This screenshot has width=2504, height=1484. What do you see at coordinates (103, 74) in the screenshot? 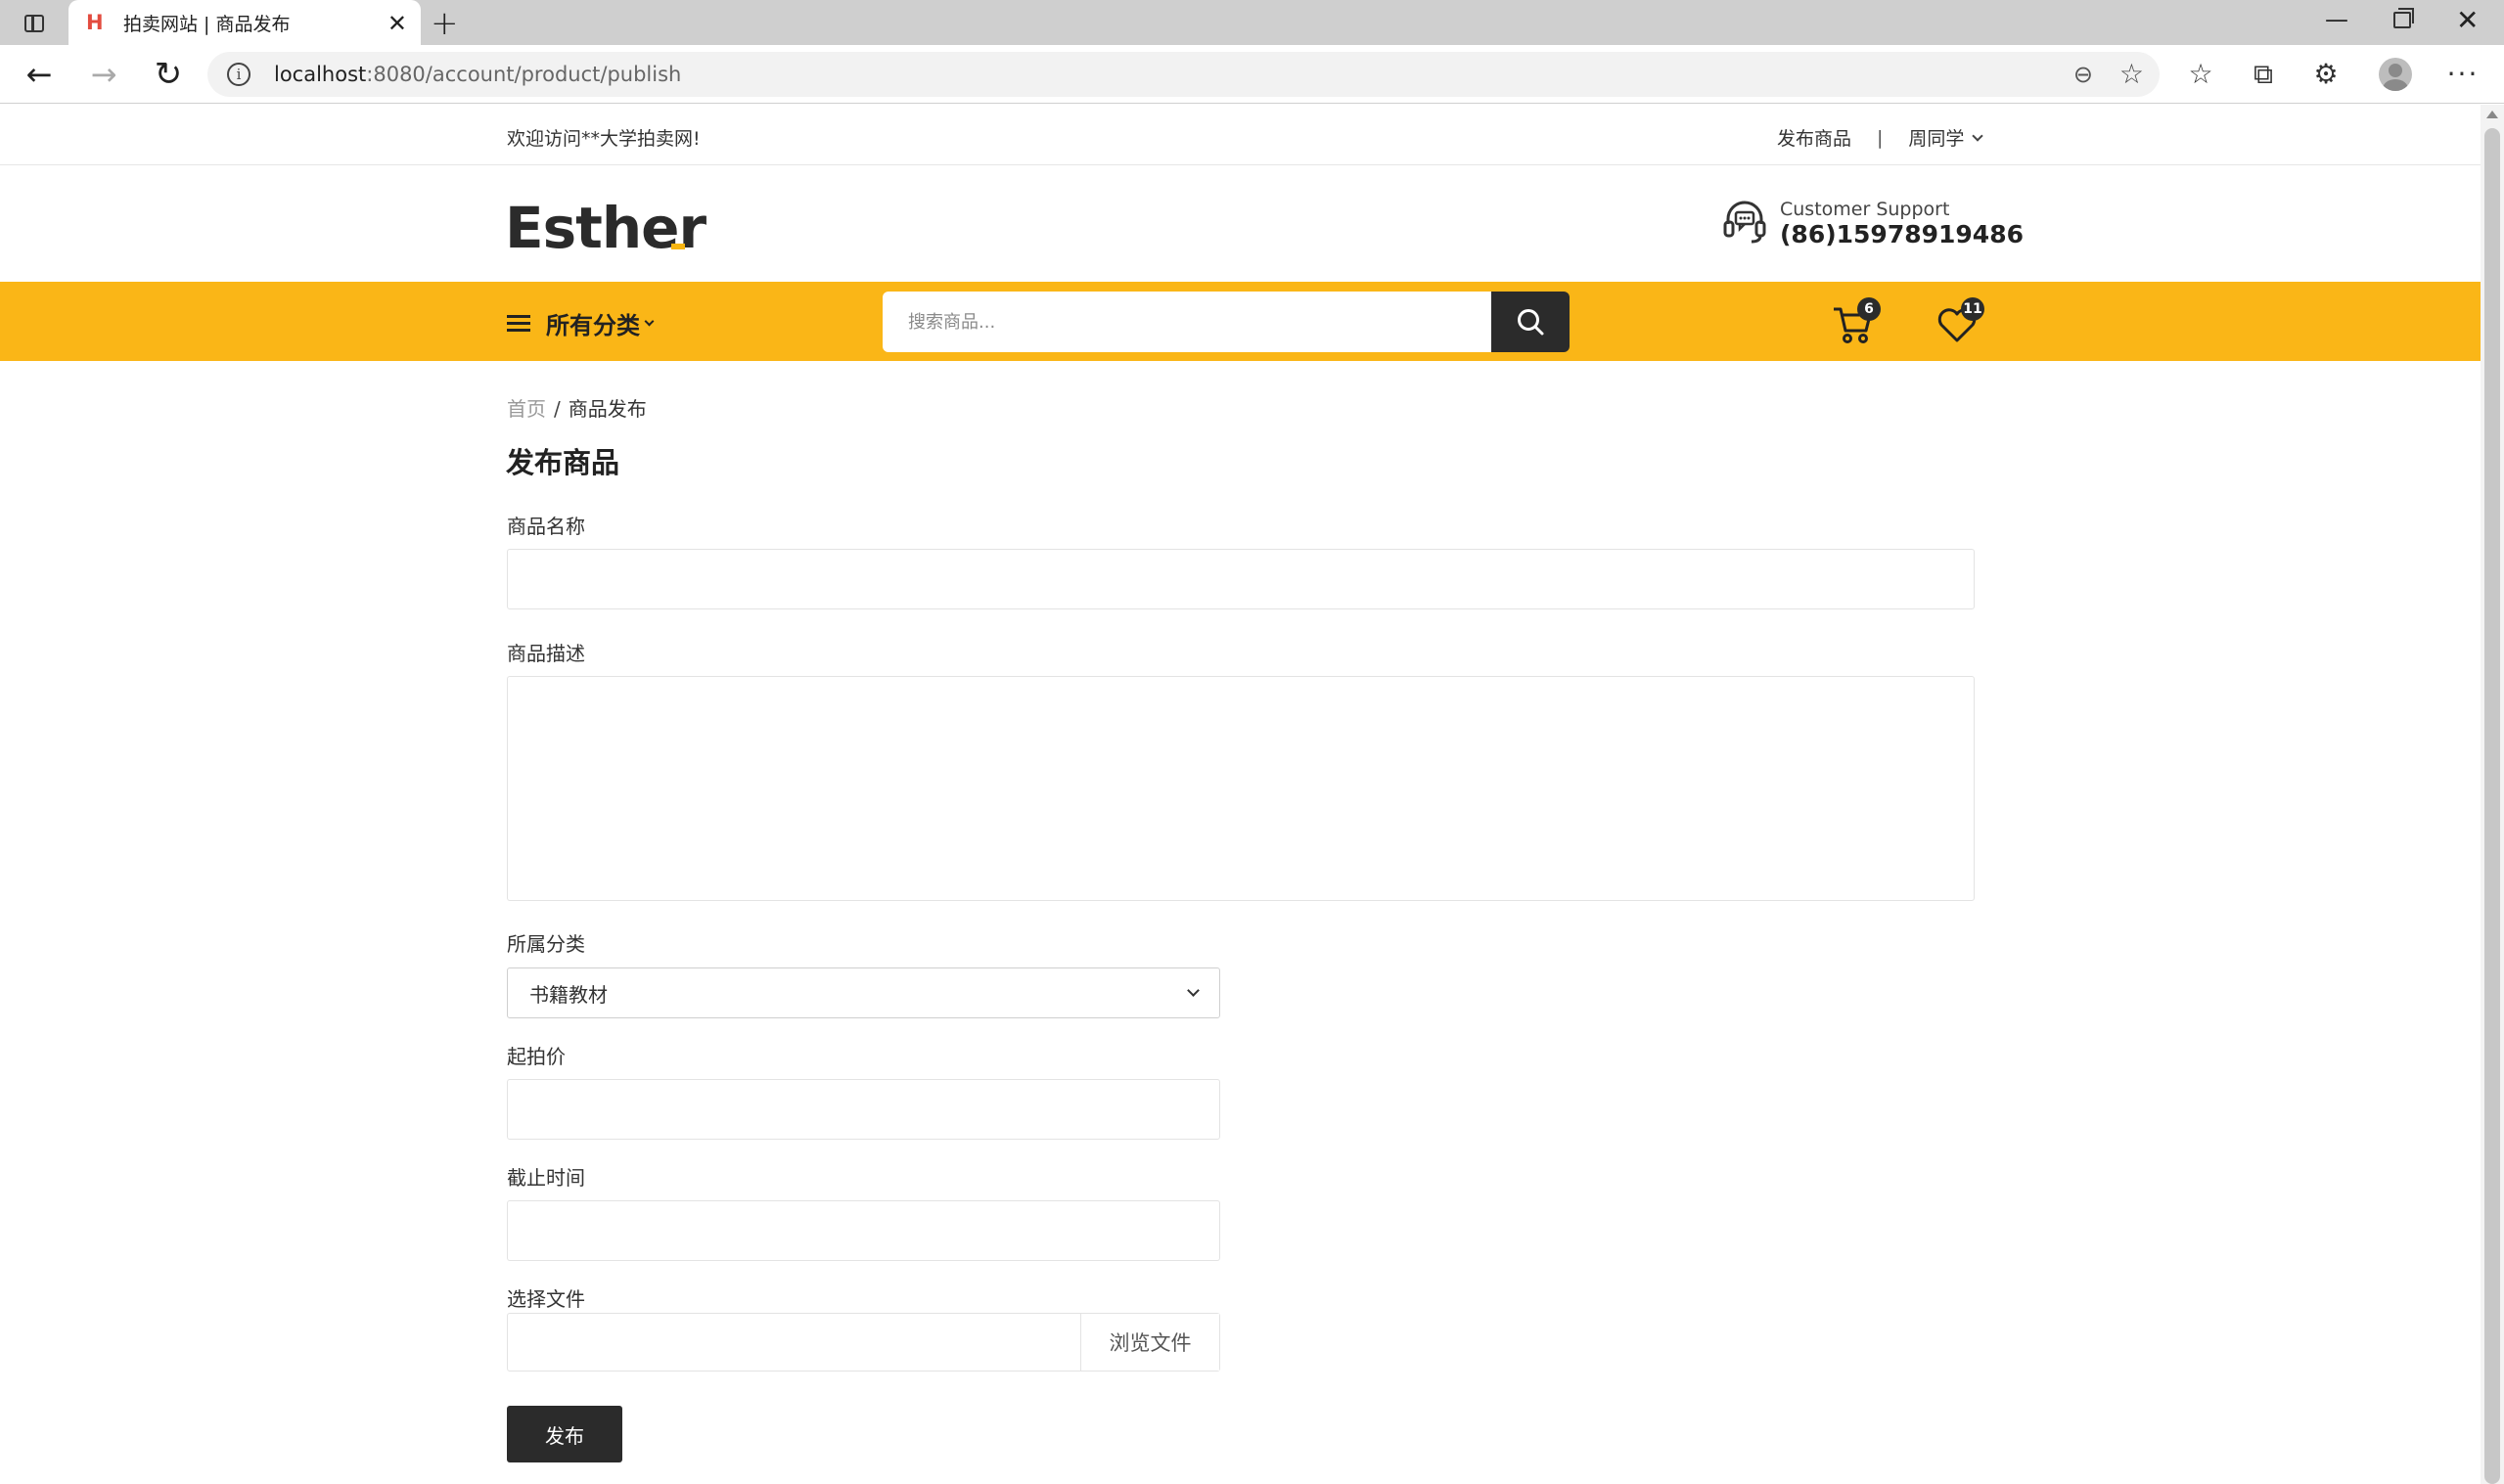
I see `forward-arrow-icon: →` at bounding box center [103, 74].